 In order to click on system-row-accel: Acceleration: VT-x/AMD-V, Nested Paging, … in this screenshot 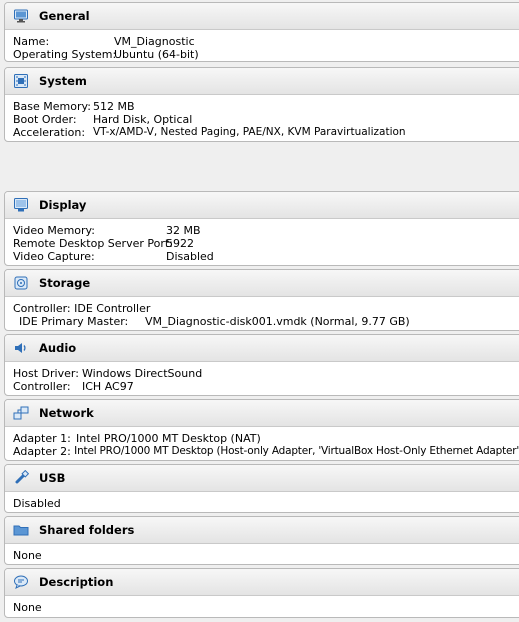, I will do `click(266, 132)`.